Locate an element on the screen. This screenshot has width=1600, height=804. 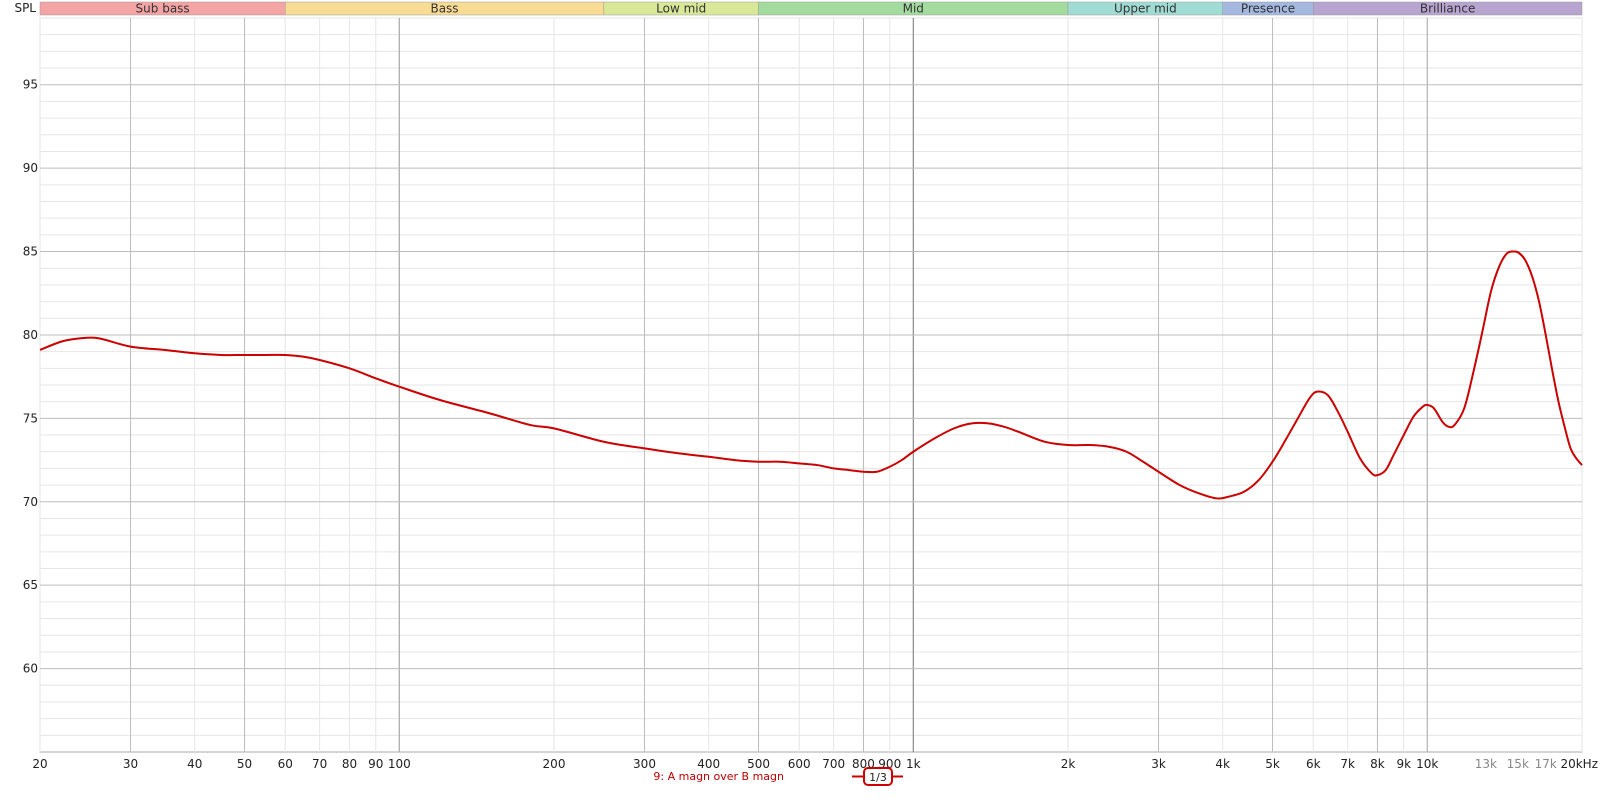
band-label: Presence is located at coordinates (1268, 9).